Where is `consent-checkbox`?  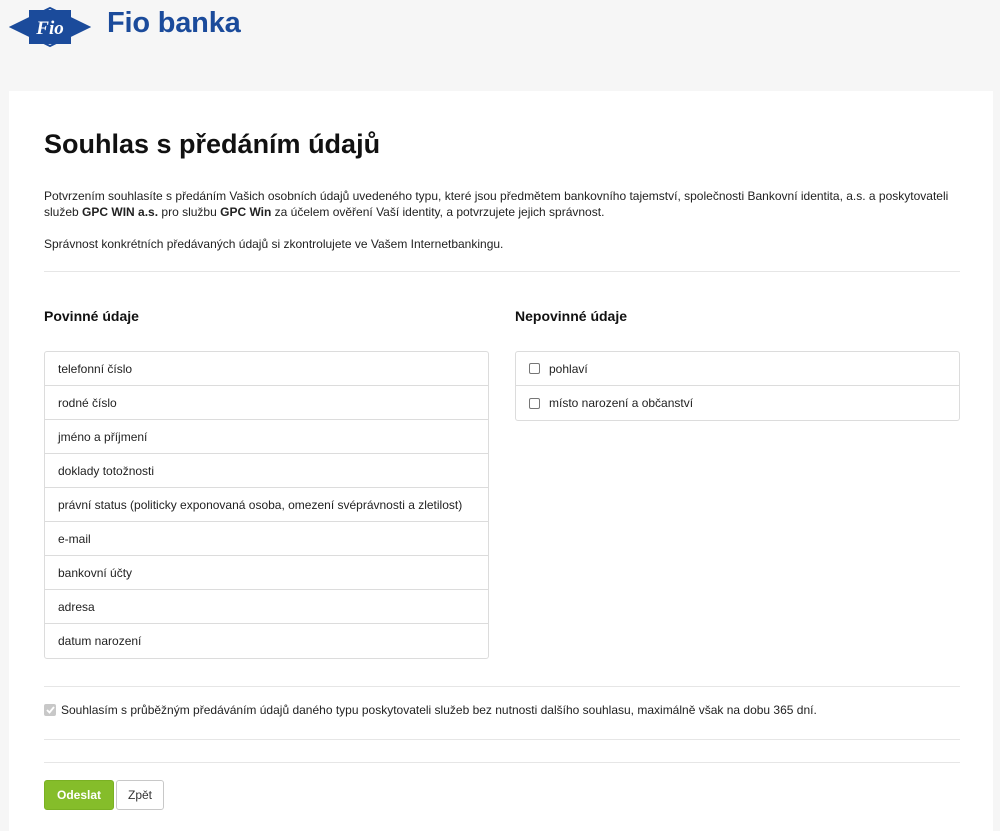 consent-checkbox is located at coordinates (50, 710).